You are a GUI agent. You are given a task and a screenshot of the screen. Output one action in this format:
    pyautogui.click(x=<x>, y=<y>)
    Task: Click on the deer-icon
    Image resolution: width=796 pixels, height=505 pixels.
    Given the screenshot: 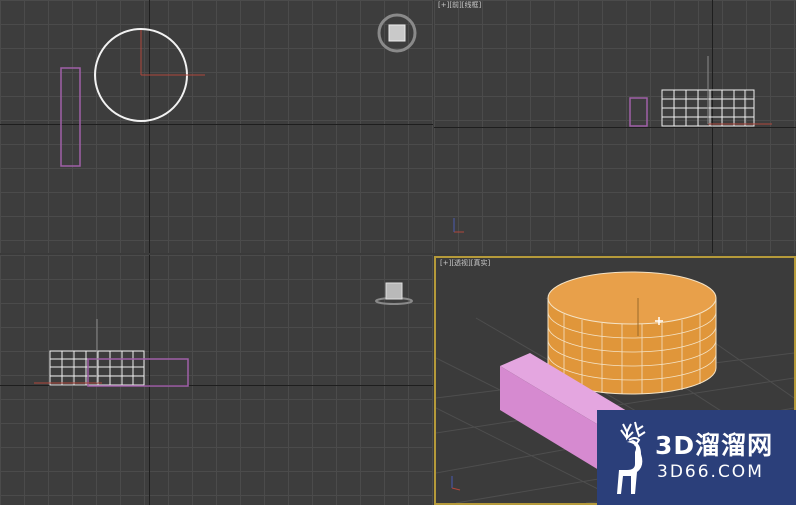 What is the action you would take?
    pyautogui.click(x=631, y=457)
    